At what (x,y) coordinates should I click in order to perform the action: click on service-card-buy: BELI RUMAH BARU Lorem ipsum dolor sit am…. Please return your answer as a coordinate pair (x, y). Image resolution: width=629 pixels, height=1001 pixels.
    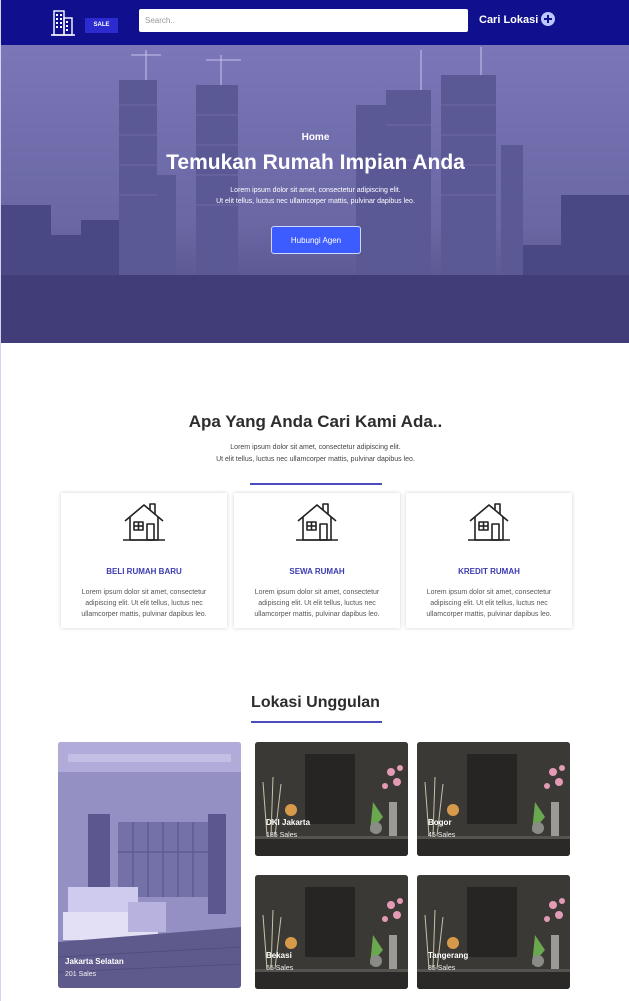
    Looking at the image, I should click on (144, 560).